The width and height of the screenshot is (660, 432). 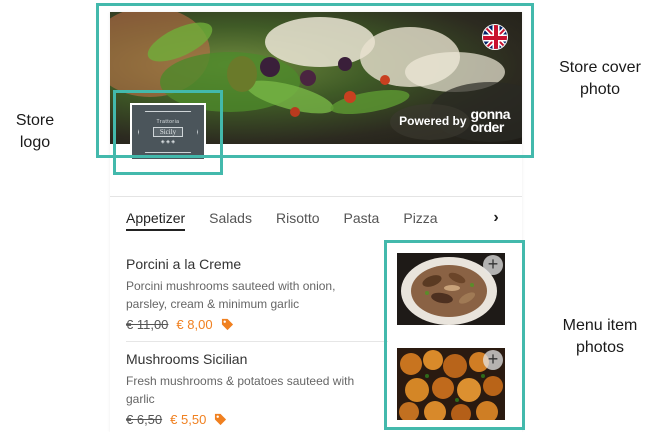 I want to click on tab-salads: Salads, so click(x=230, y=220).